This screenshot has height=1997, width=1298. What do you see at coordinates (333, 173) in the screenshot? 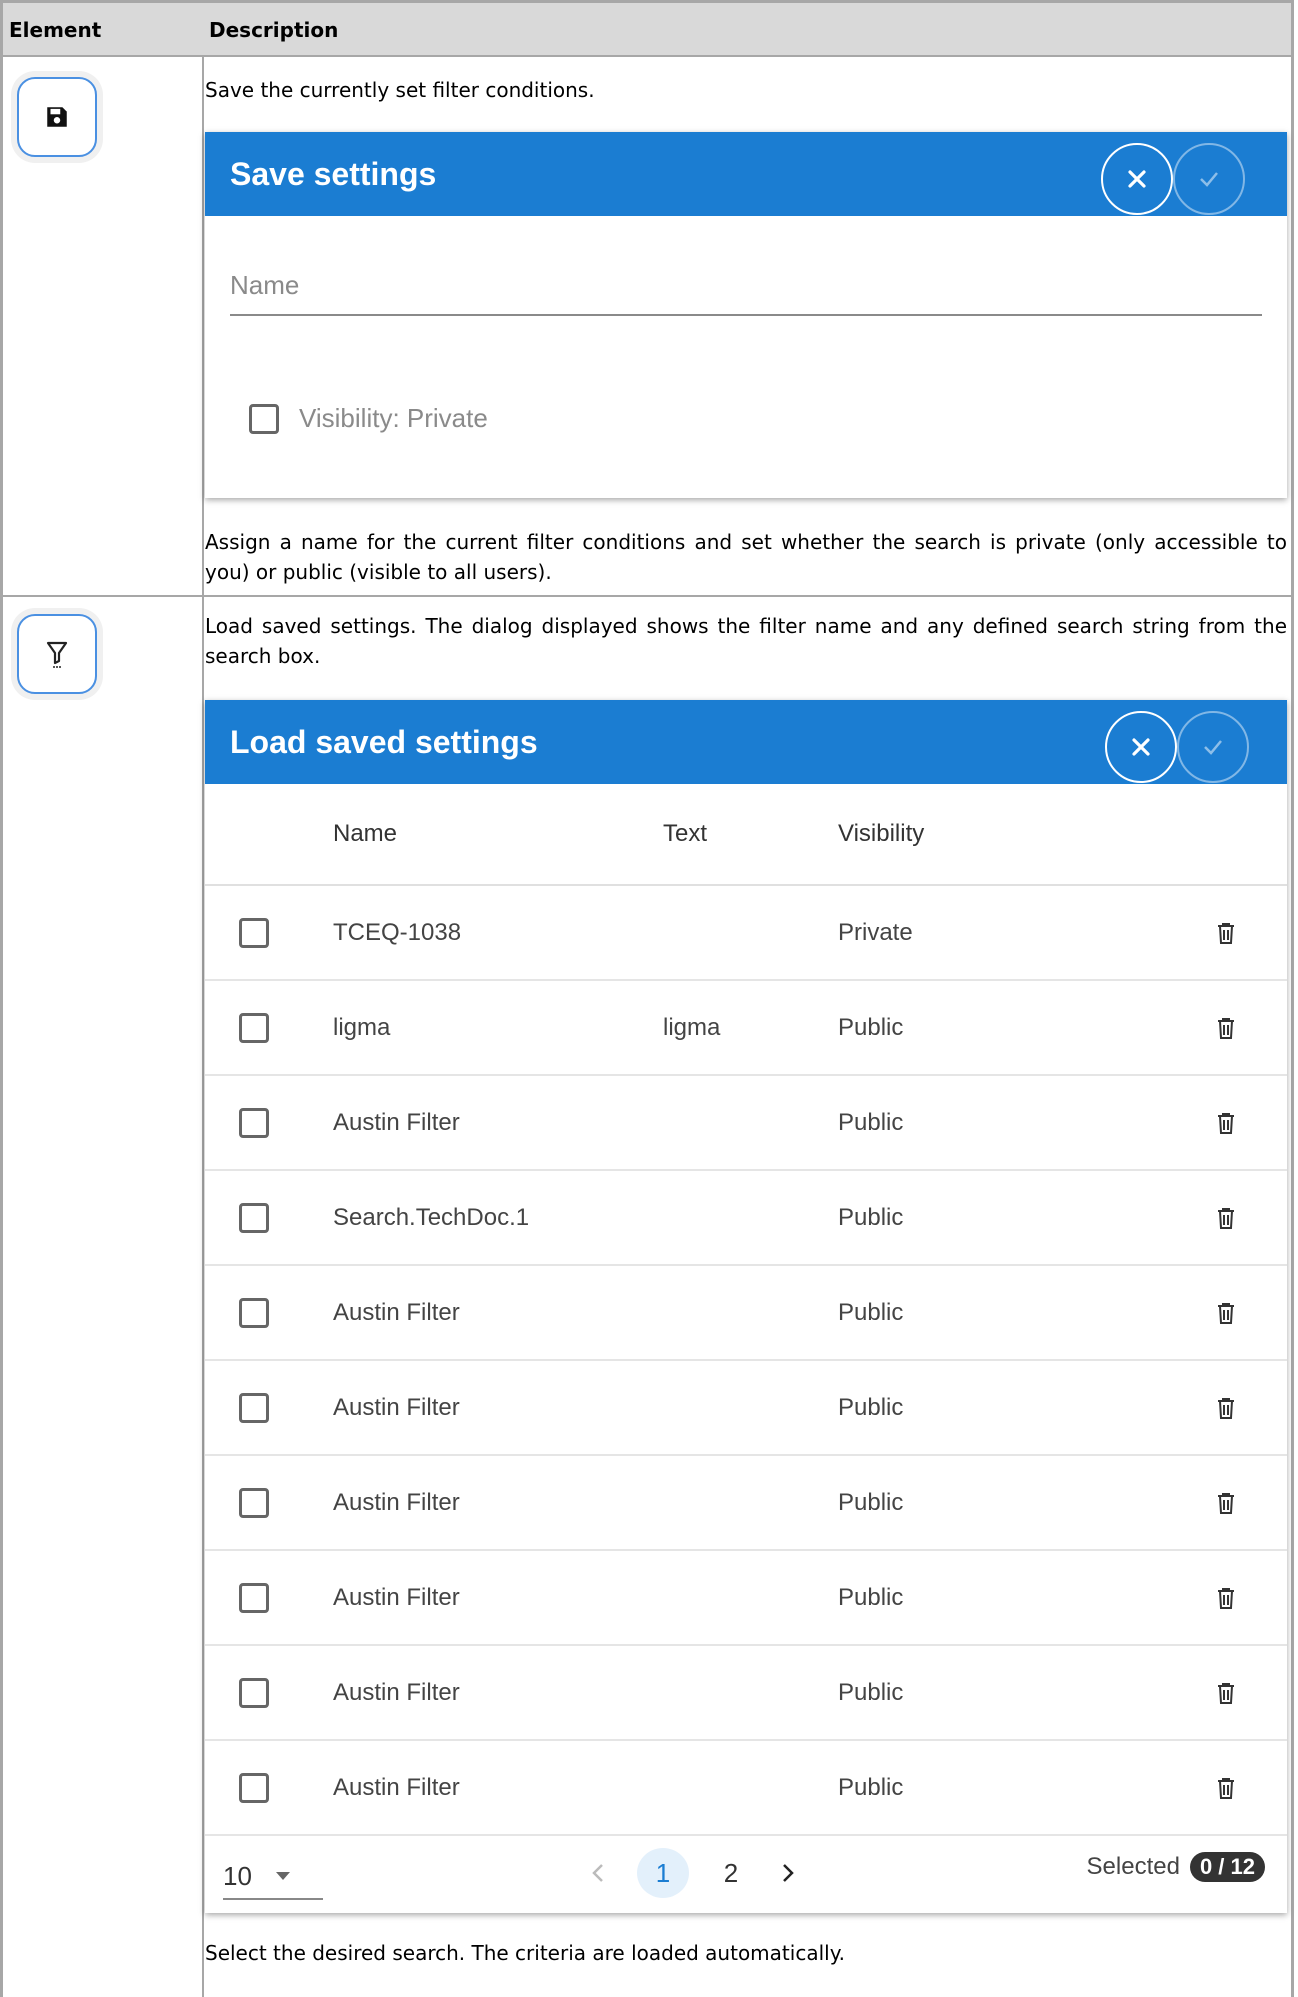
I see `save-dialog-title: Save settings` at bounding box center [333, 173].